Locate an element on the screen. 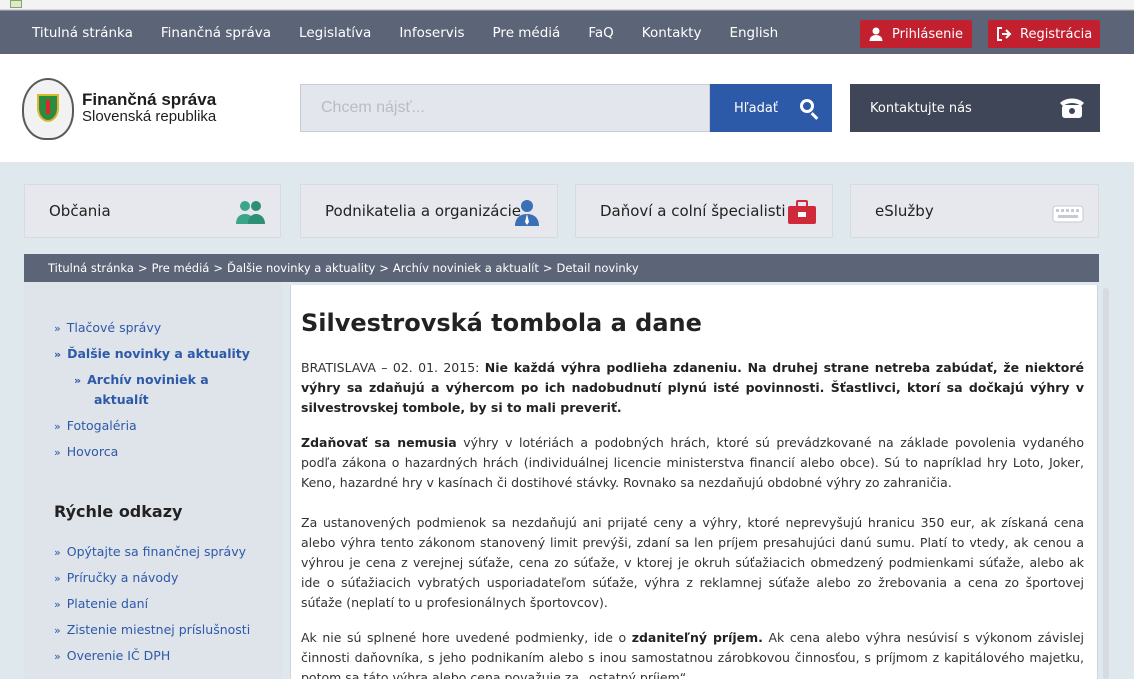 This screenshot has width=1134, height=679. page-favicon-icon is located at coordinates (16, 4).